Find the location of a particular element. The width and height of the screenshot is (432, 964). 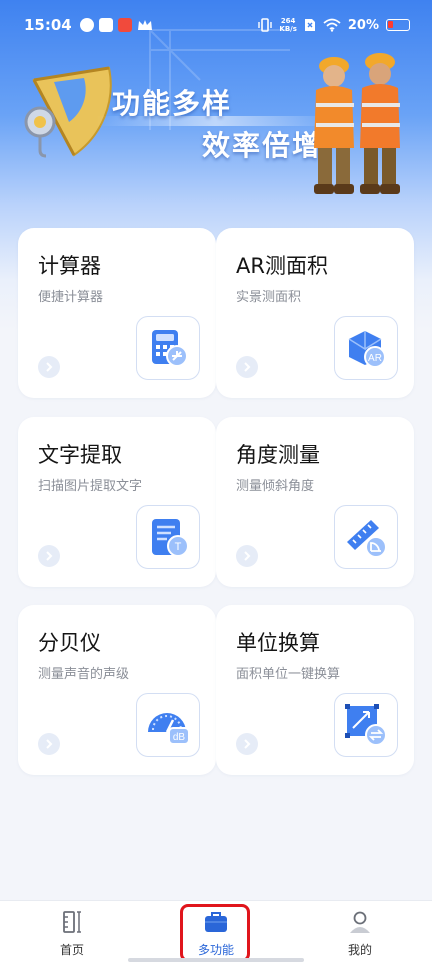

vibrate-icon is located at coordinates (265, 25).